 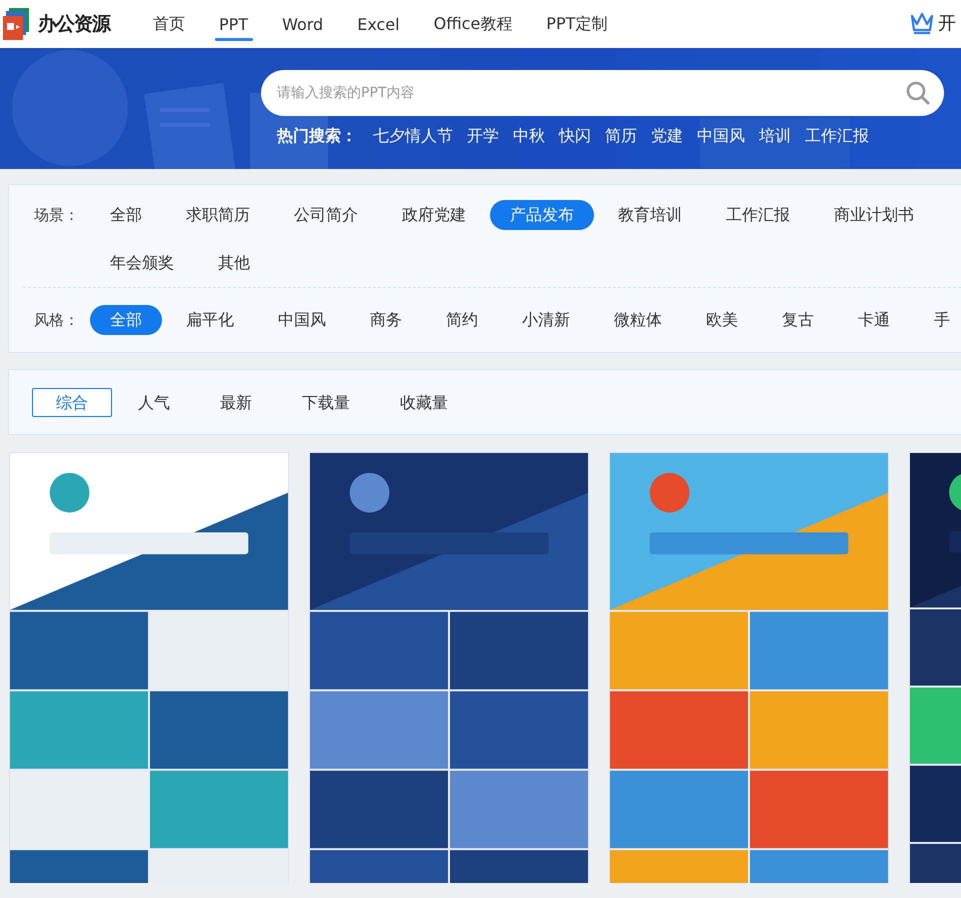 What do you see at coordinates (302, 320) in the screenshot?
I see `filter-option: 中国风` at bounding box center [302, 320].